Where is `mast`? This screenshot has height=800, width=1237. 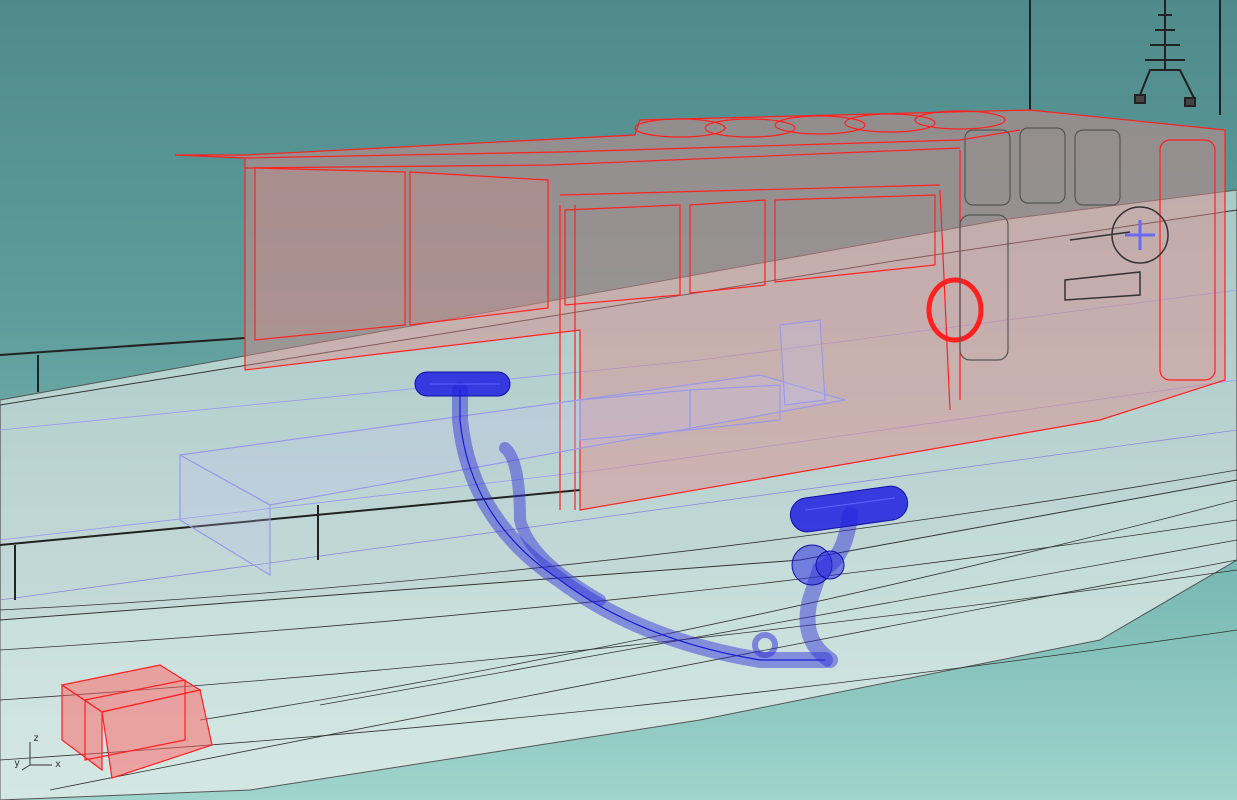 mast is located at coordinates (1125, 57).